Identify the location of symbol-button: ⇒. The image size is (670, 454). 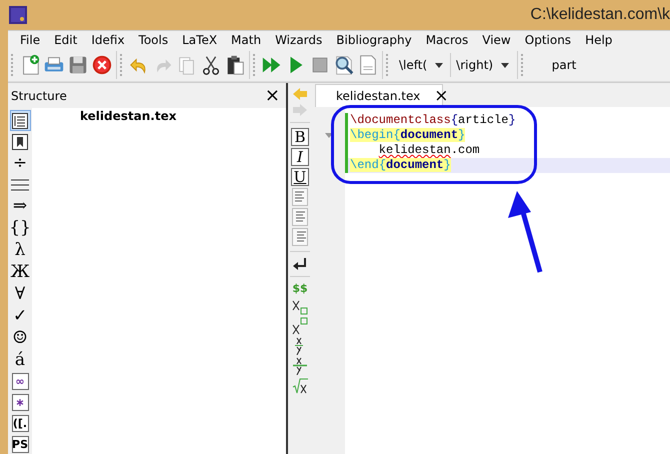
(20, 206).